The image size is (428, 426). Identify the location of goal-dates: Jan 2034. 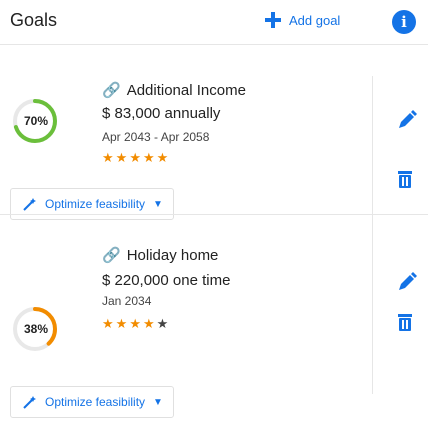
(127, 301).